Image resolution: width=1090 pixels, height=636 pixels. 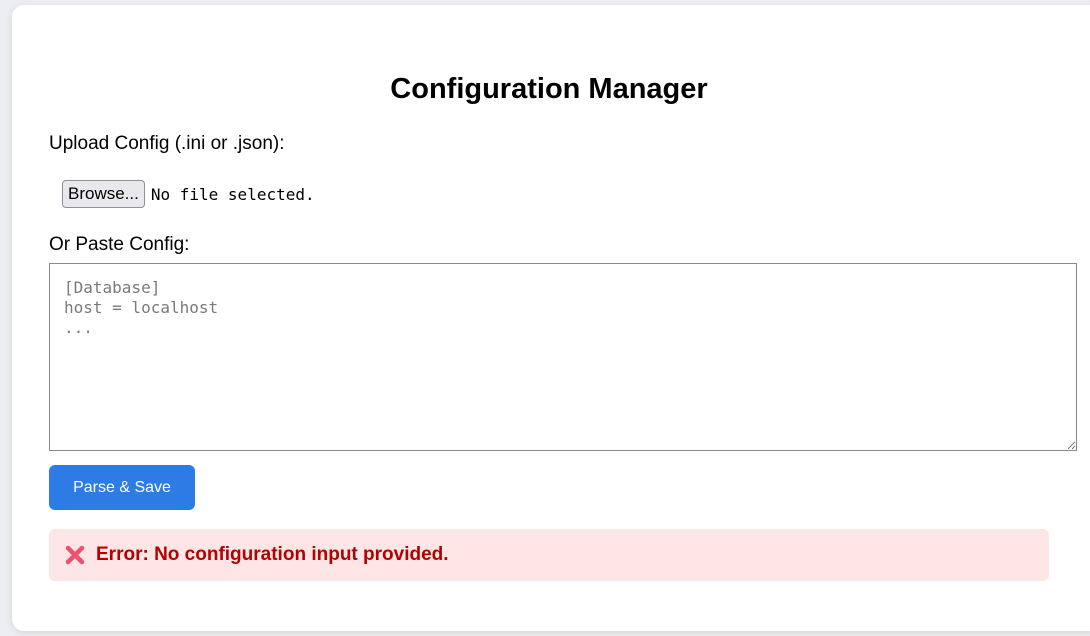 What do you see at coordinates (167, 143) in the screenshot?
I see `upload-label: Upload Config (.ini or .json):` at bounding box center [167, 143].